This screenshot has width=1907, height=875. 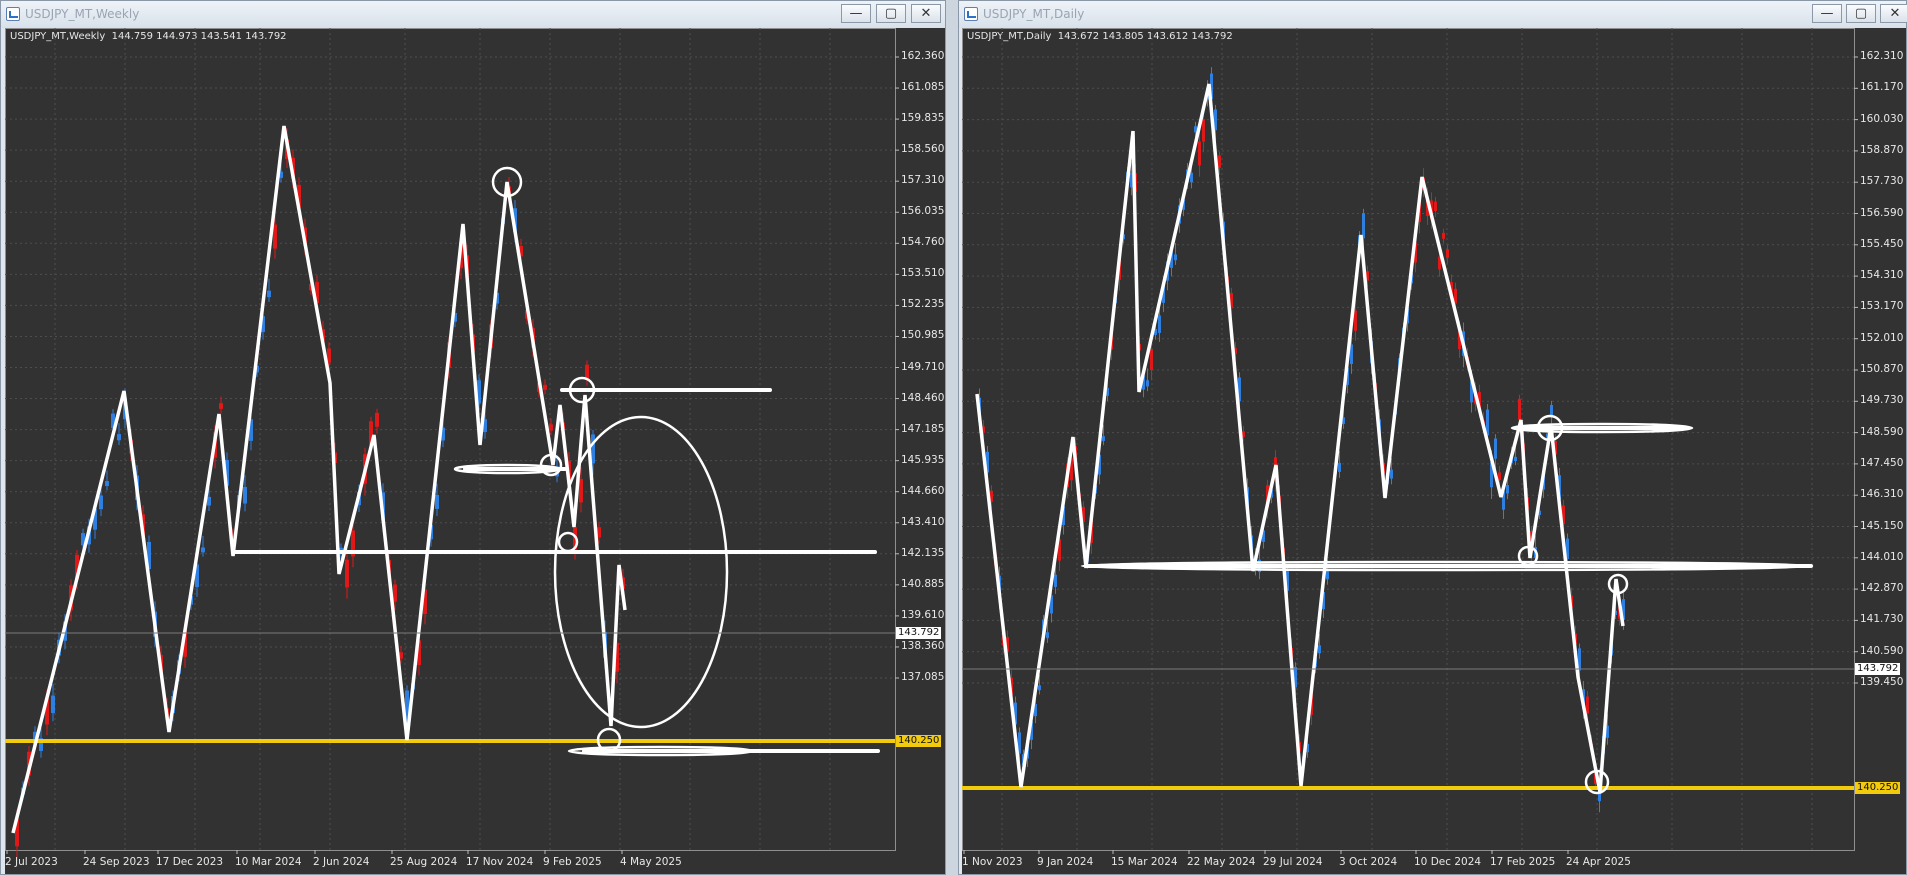 What do you see at coordinates (1523, 862) in the screenshot?
I see `time-axis-label: 17 Feb 2025` at bounding box center [1523, 862].